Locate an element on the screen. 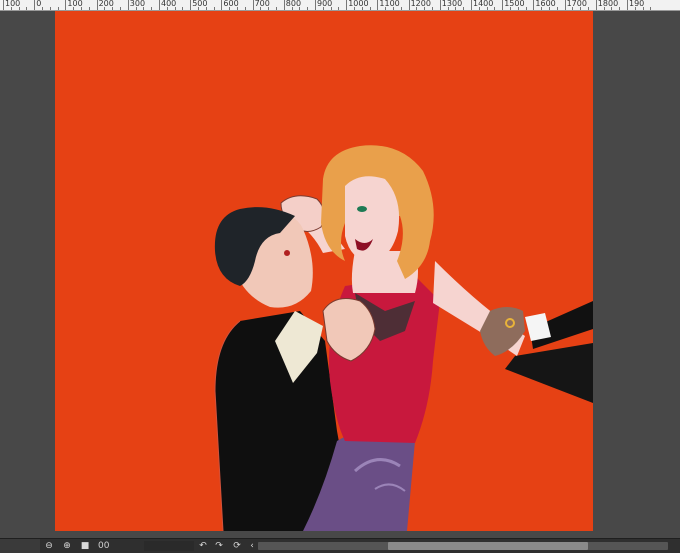  chevron-left-icon: ‹ is located at coordinates (252, 546).